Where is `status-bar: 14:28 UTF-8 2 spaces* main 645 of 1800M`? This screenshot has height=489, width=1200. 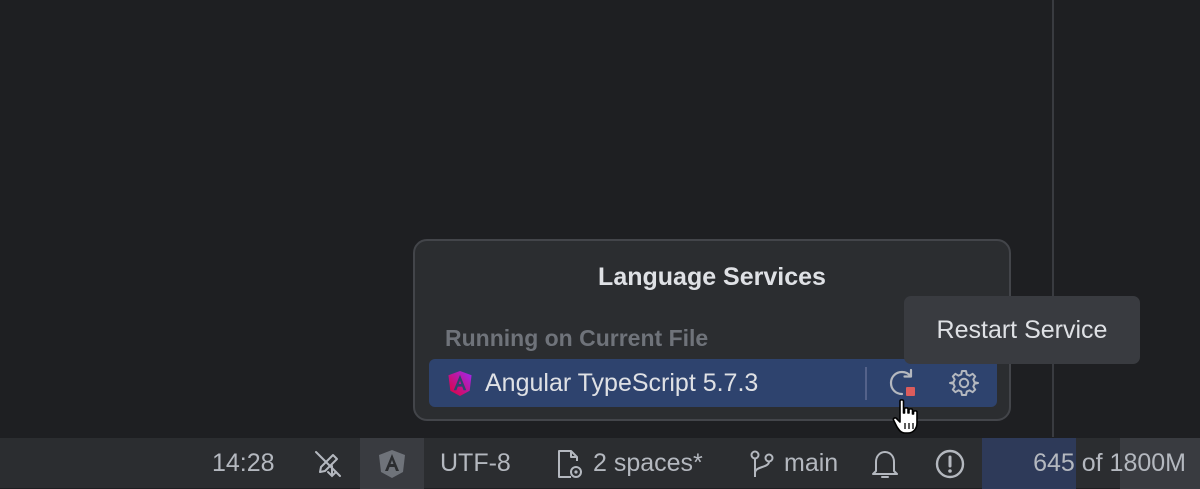
status-bar: 14:28 UTF-8 2 spaces* main 645 of 1800M is located at coordinates (600, 463).